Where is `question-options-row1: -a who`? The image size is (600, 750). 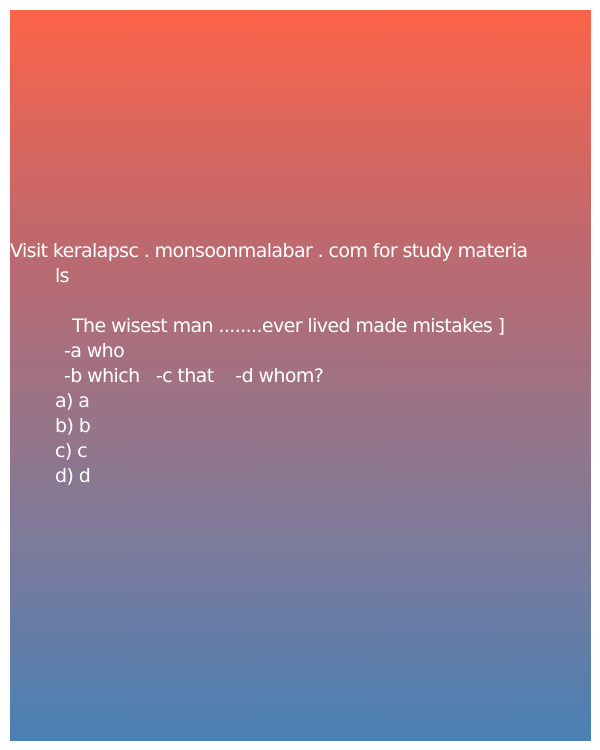
question-options-row1: -a who is located at coordinates (94, 351).